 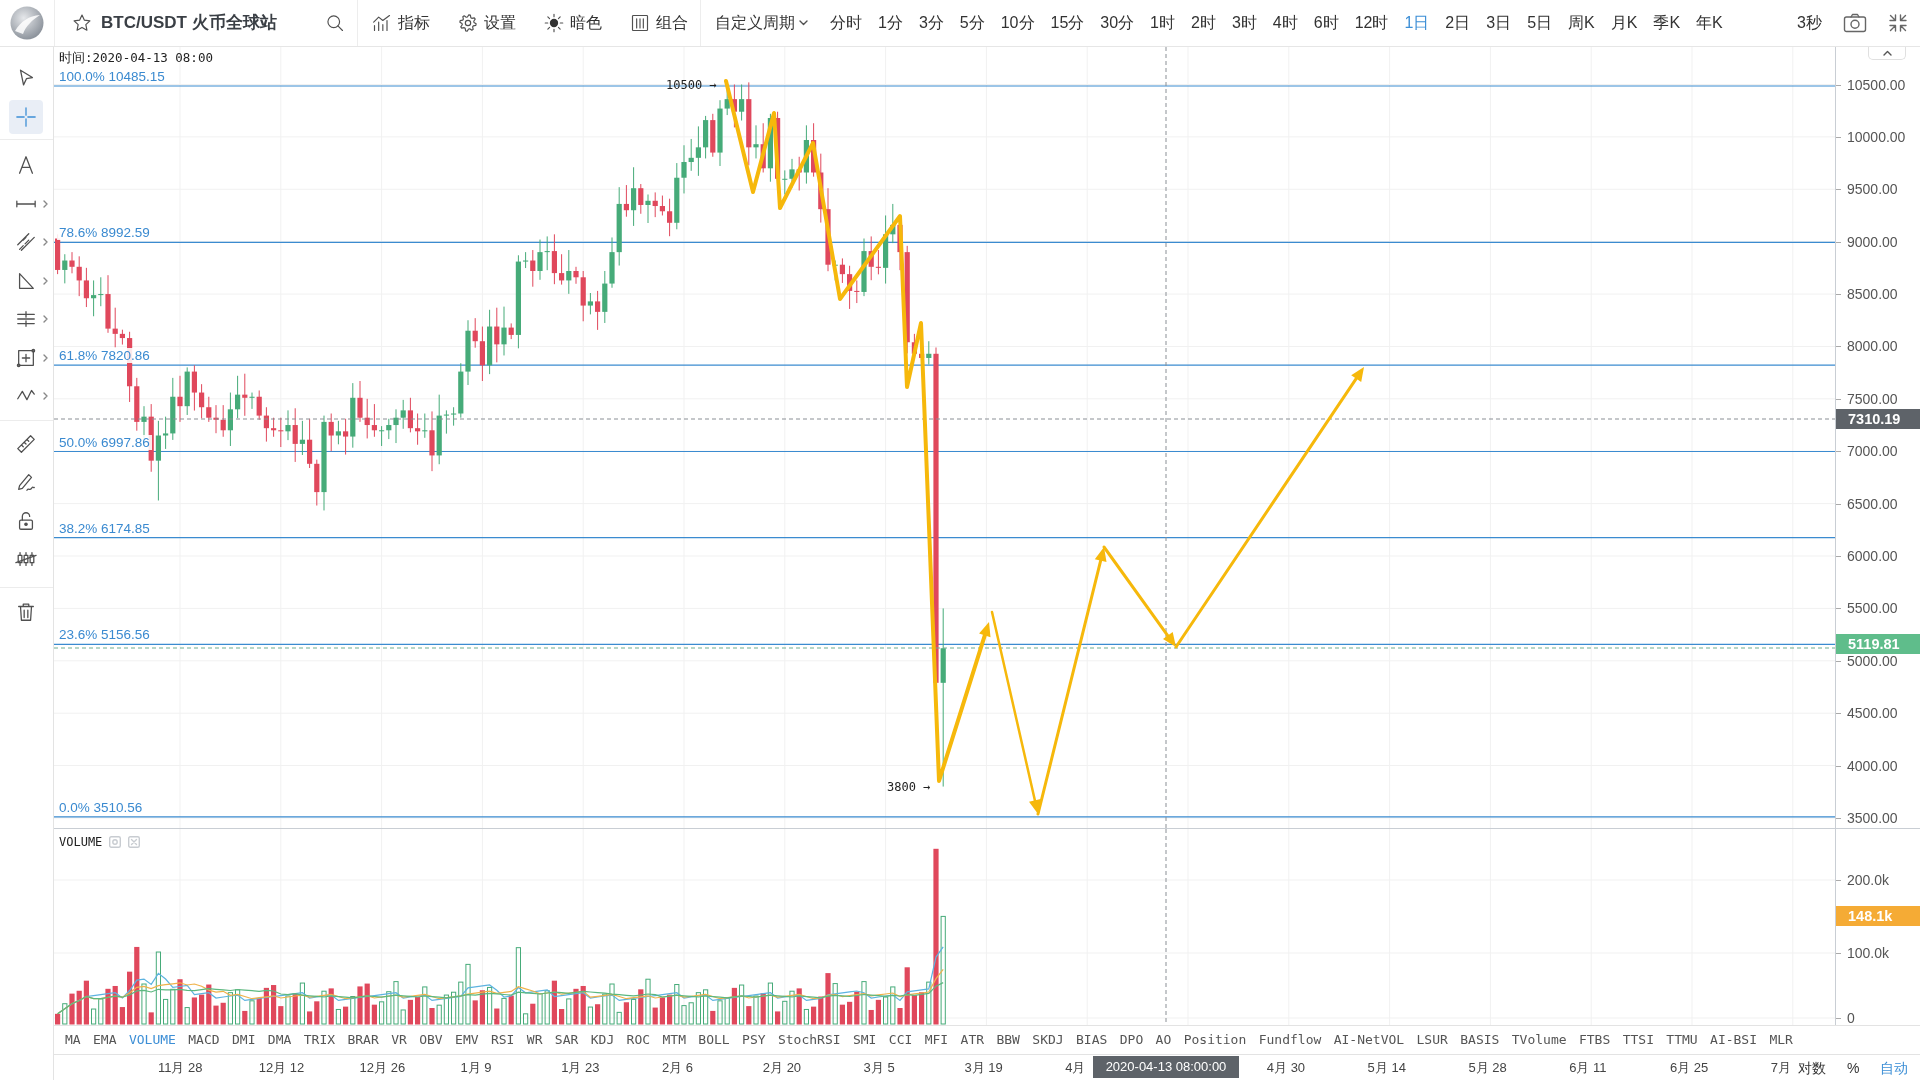 What do you see at coordinates (1117, 23) in the screenshot?
I see `period-tab: 30分` at bounding box center [1117, 23].